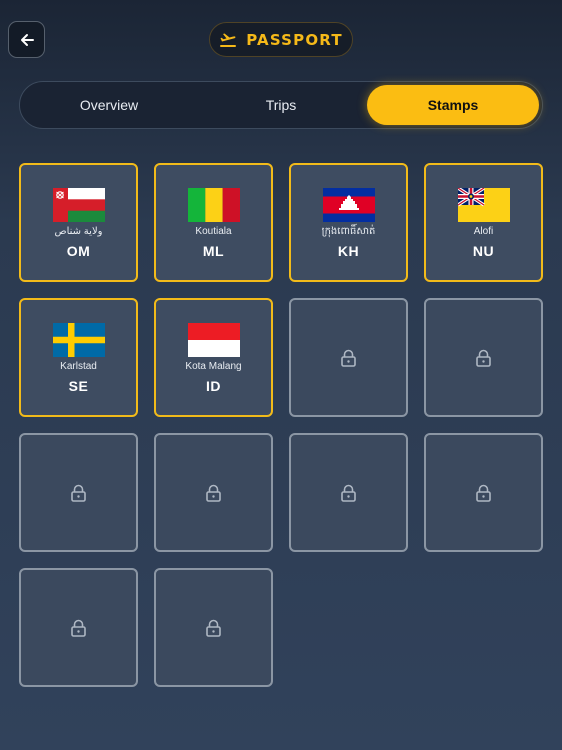 The width and height of the screenshot is (562, 750). Describe the element at coordinates (213, 357) in the screenshot. I see `stamp-card-id: Kota Malang ID` at that location.